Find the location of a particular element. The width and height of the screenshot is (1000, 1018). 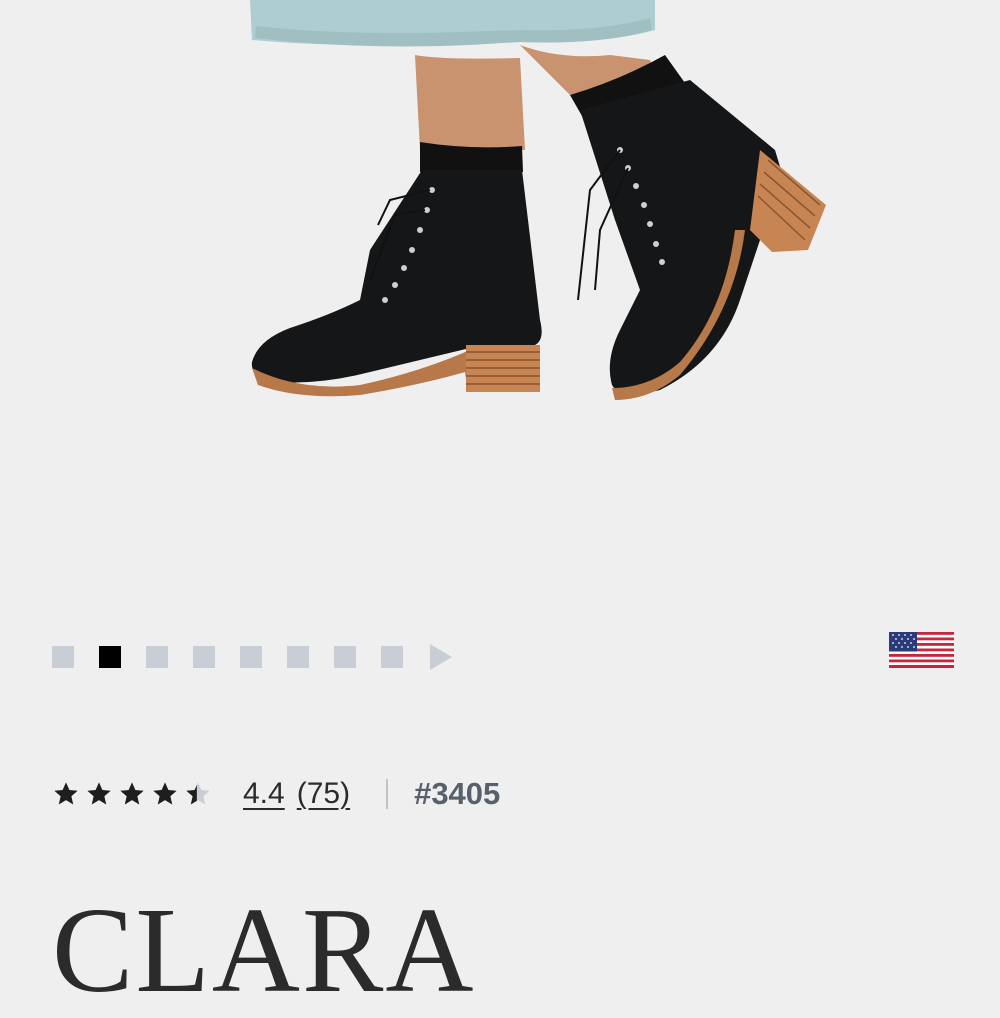

us-flag-icon is located at coordinates (921, 650).